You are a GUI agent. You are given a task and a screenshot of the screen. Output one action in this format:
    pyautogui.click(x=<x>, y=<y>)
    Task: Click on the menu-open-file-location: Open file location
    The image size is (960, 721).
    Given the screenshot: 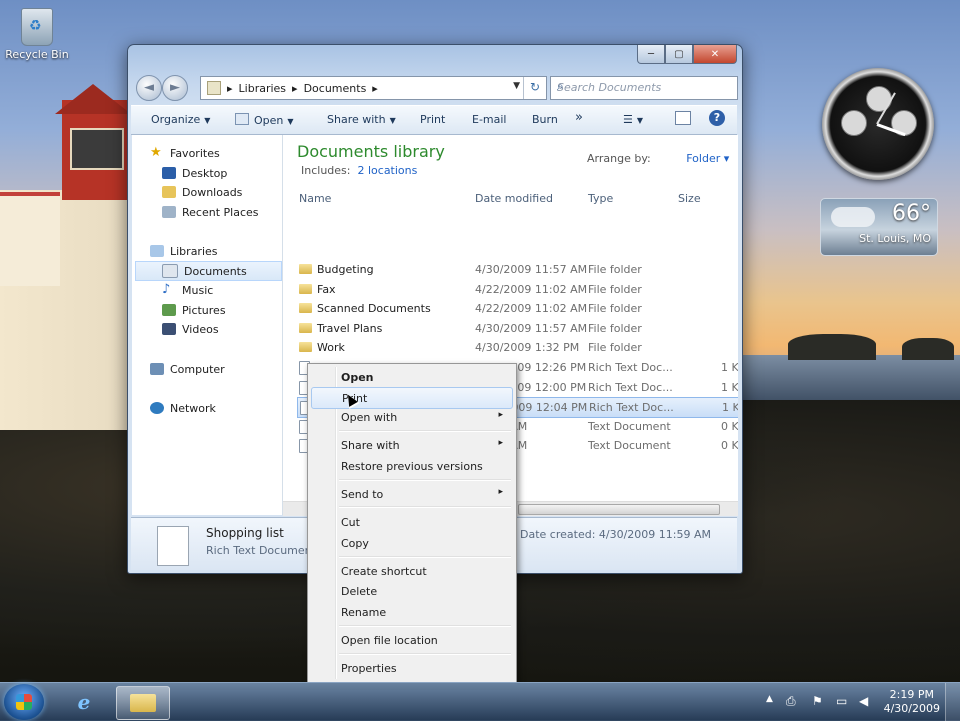 What is the action you would take?
    pyautogui.click(x=411, y=640)
    